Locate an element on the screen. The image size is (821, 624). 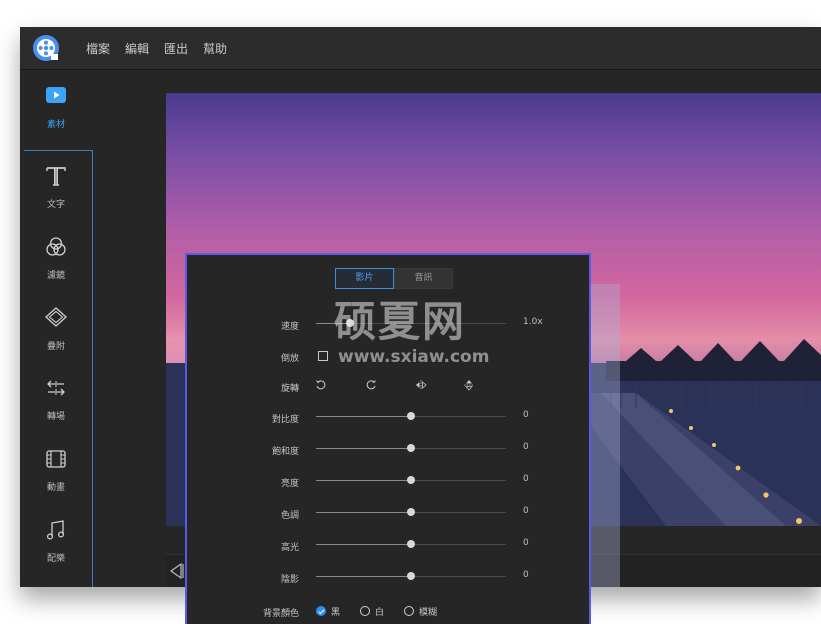
sidebar-item-label: 濾鏡 is located at coordinates (55, 276).